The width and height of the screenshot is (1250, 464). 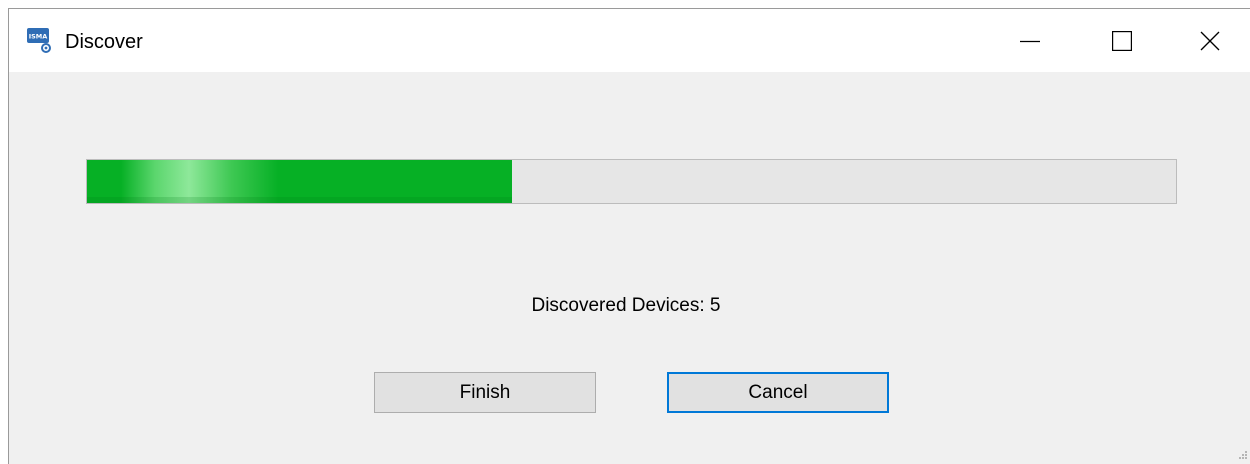 What do you see at coordinates (38, 37) in the screenshot?
I see `app-icon-text: ISMA` at bounding box center [38, 37].